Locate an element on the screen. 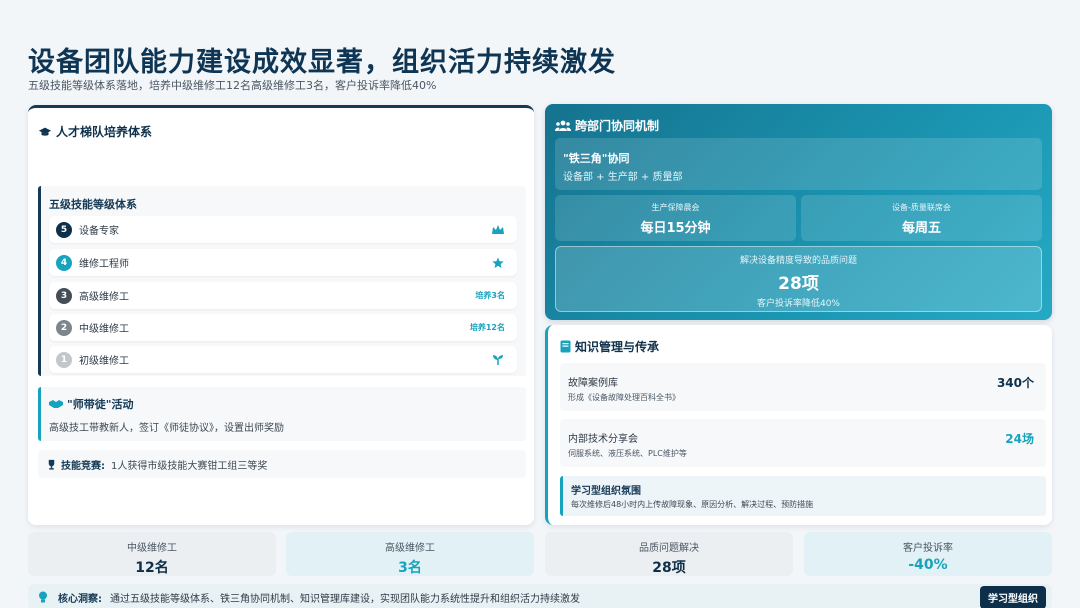 This screenshot has height=608, width=1080. stat-value: 12名 is located at coordinates (152, 568).